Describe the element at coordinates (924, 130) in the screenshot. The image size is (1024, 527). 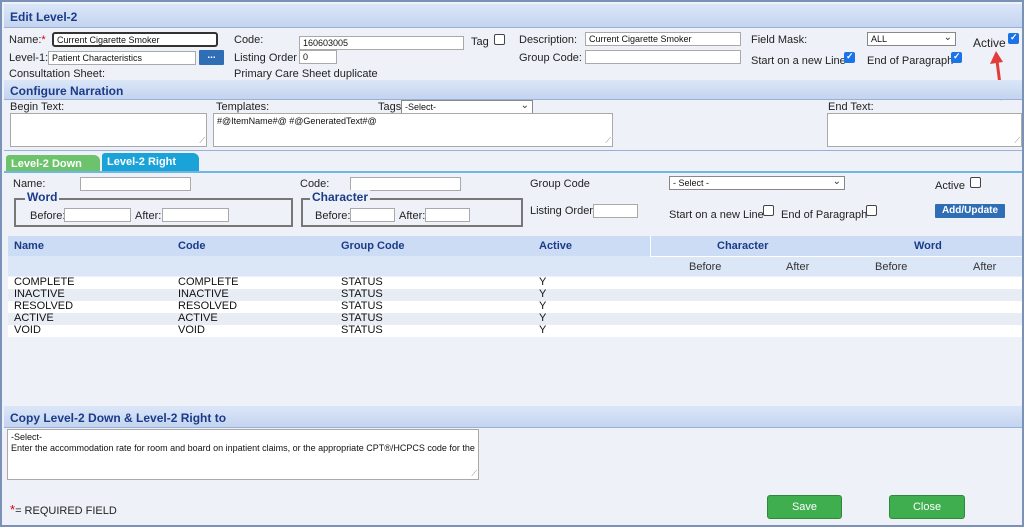
I see `end-text-area: ⟋` at that location.